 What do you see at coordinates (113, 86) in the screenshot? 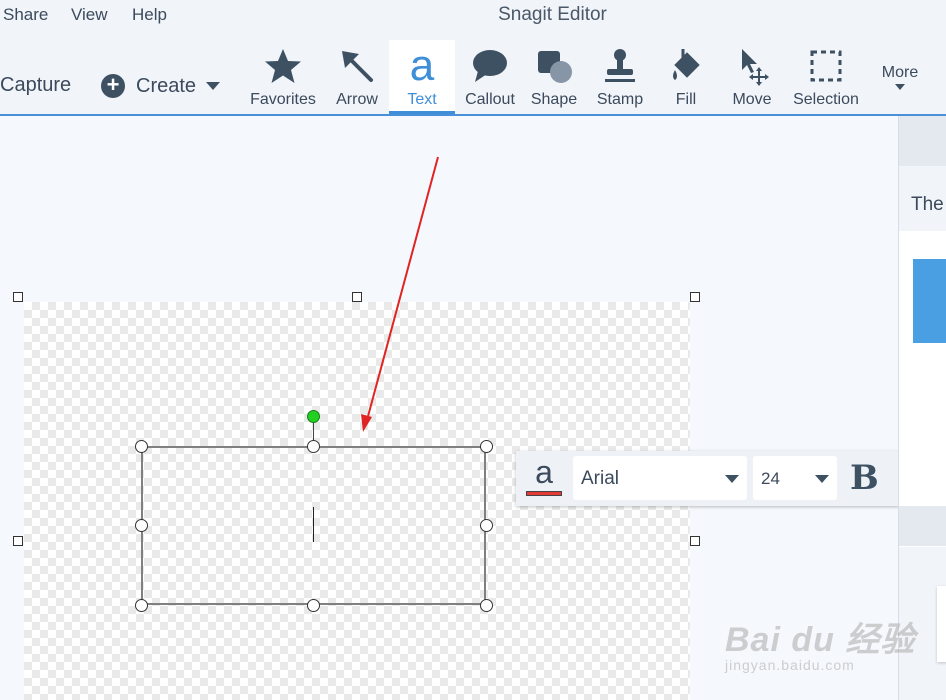
I see `plus-circle-icon: +` at bounding box center [113, 86].